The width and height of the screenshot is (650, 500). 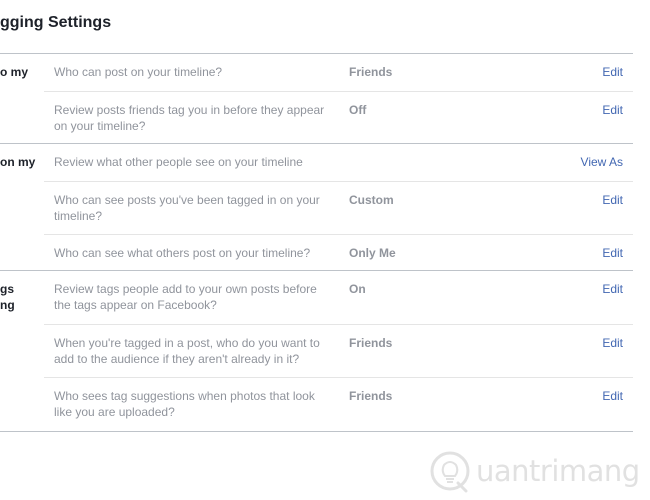 I want to click on row-value: Off, so click(x=358, y=110).